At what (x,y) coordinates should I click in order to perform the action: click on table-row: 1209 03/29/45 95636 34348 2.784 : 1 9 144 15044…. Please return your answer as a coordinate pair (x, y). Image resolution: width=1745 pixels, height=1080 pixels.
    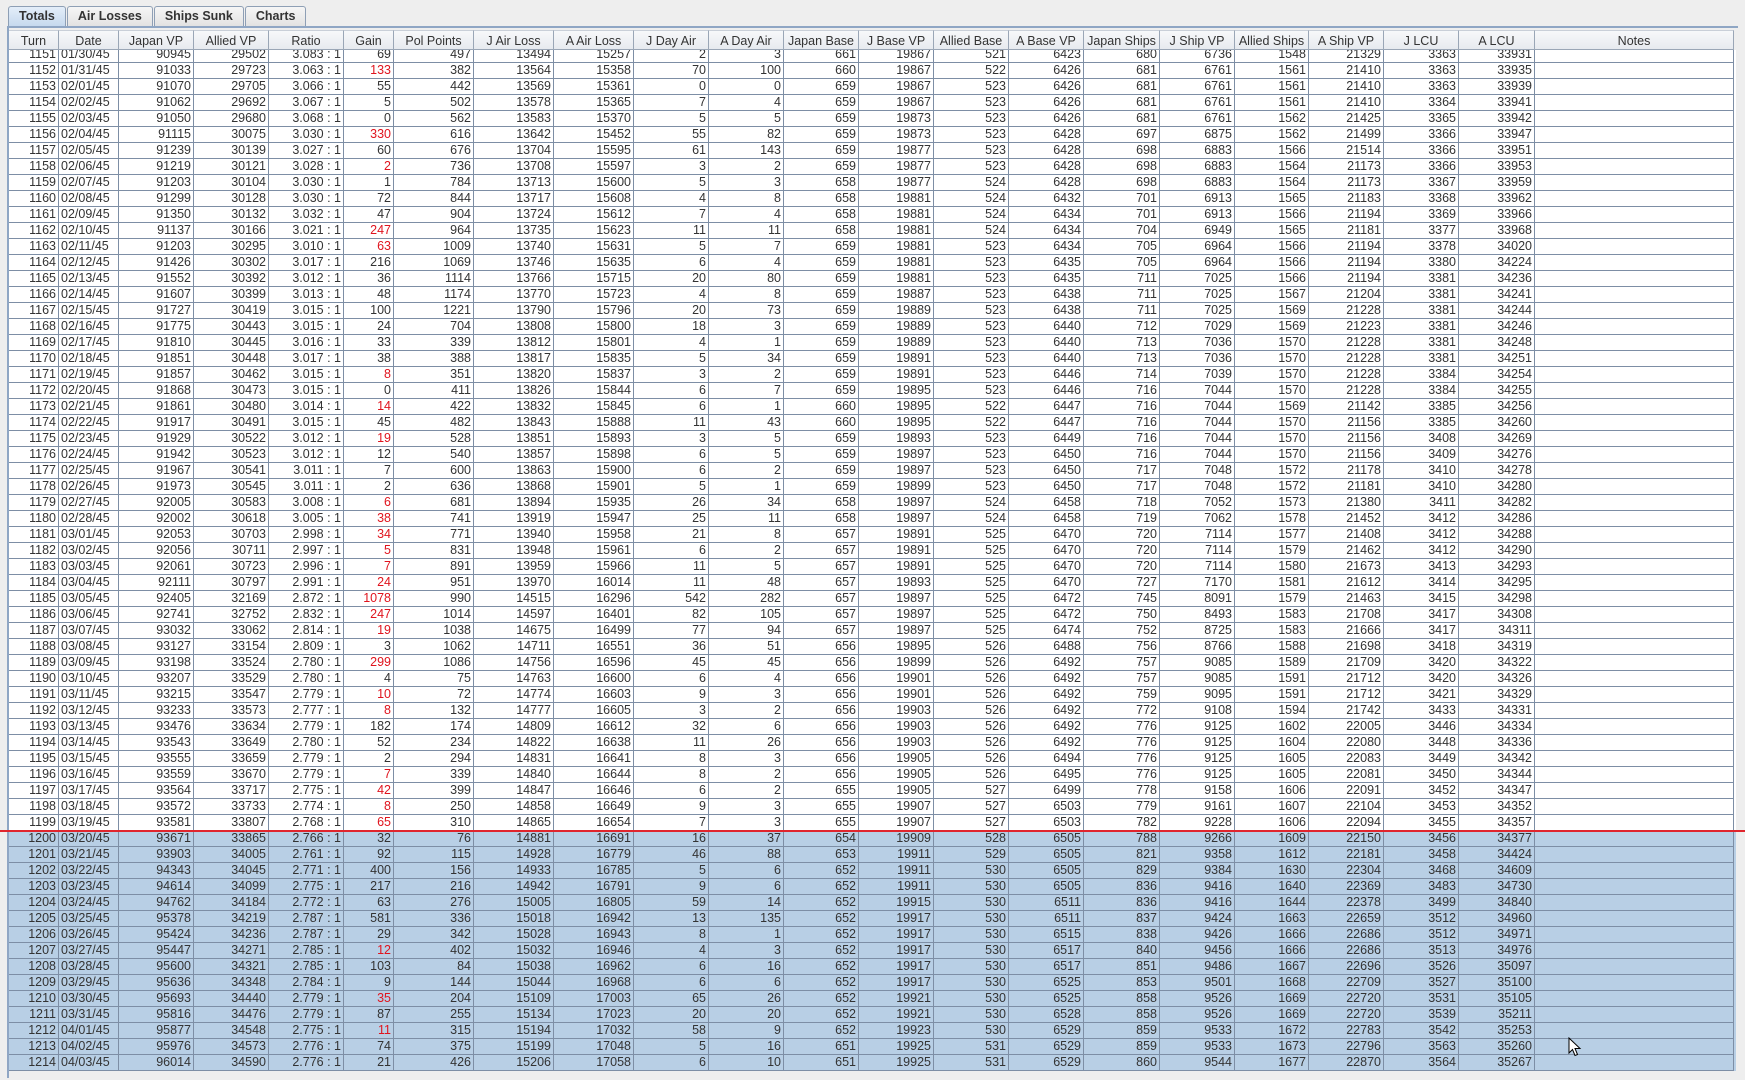
    Looking at the image, I should click on (872, 983).